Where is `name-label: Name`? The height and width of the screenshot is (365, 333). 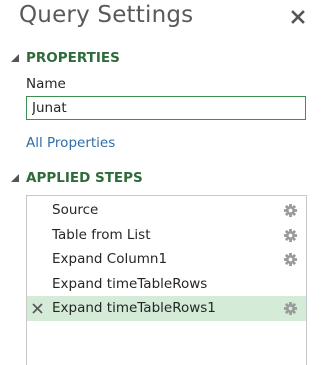
name-label: Name is located at coordinates (46, 84).